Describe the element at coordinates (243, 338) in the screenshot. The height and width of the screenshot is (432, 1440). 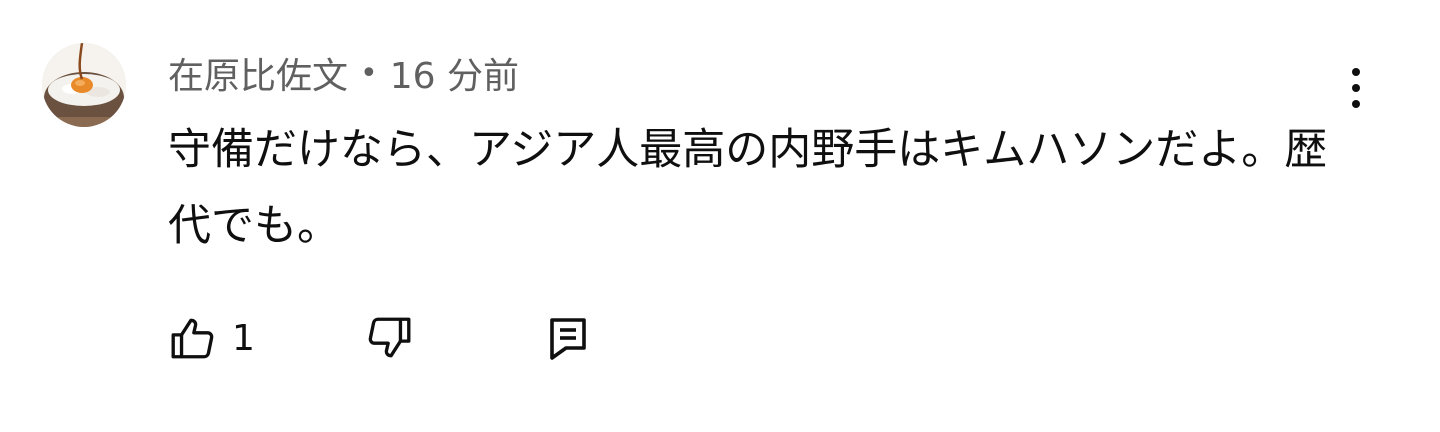
I see `like-count: 1` at that location.